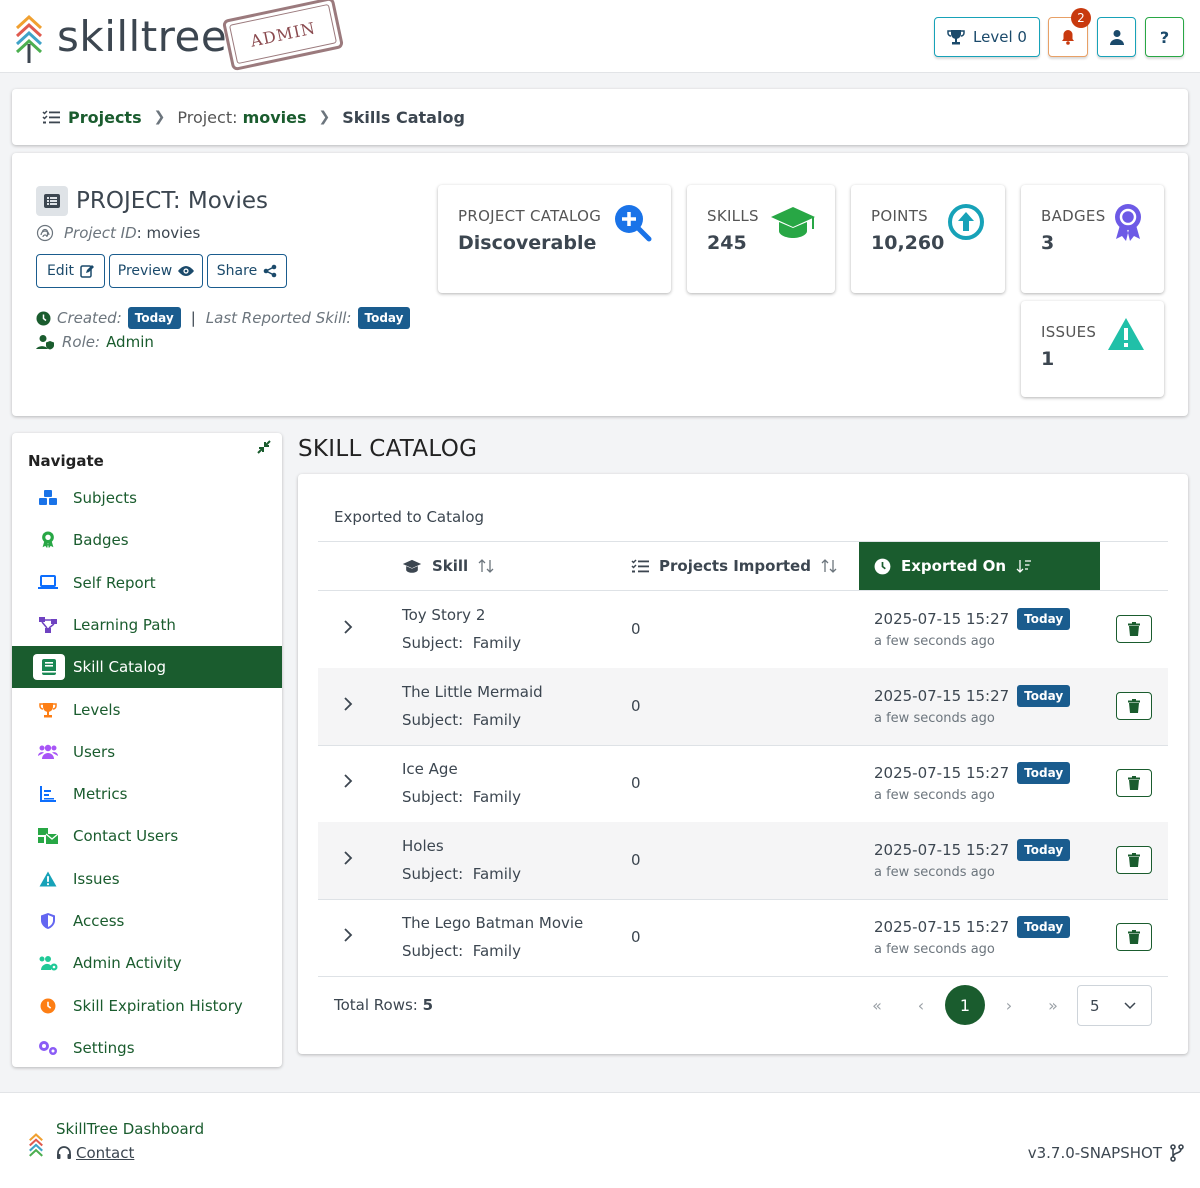 Image resolution: width=1200 pixels, height=1188 pixels. I want to click on footer-contact-link: Contact, so click(95, 1153).